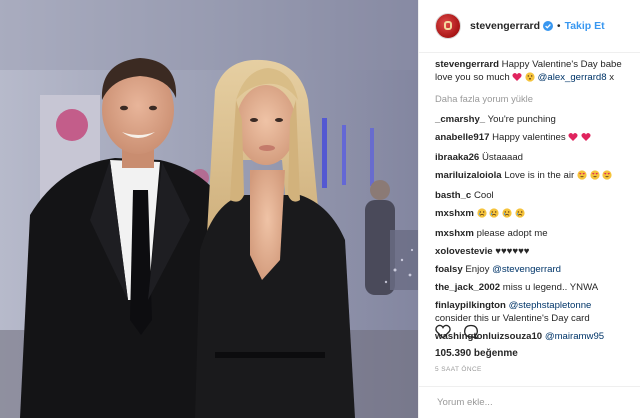 The height and width of the screenshot is (418, 640). I want to click on avatar, so click(448, 26).